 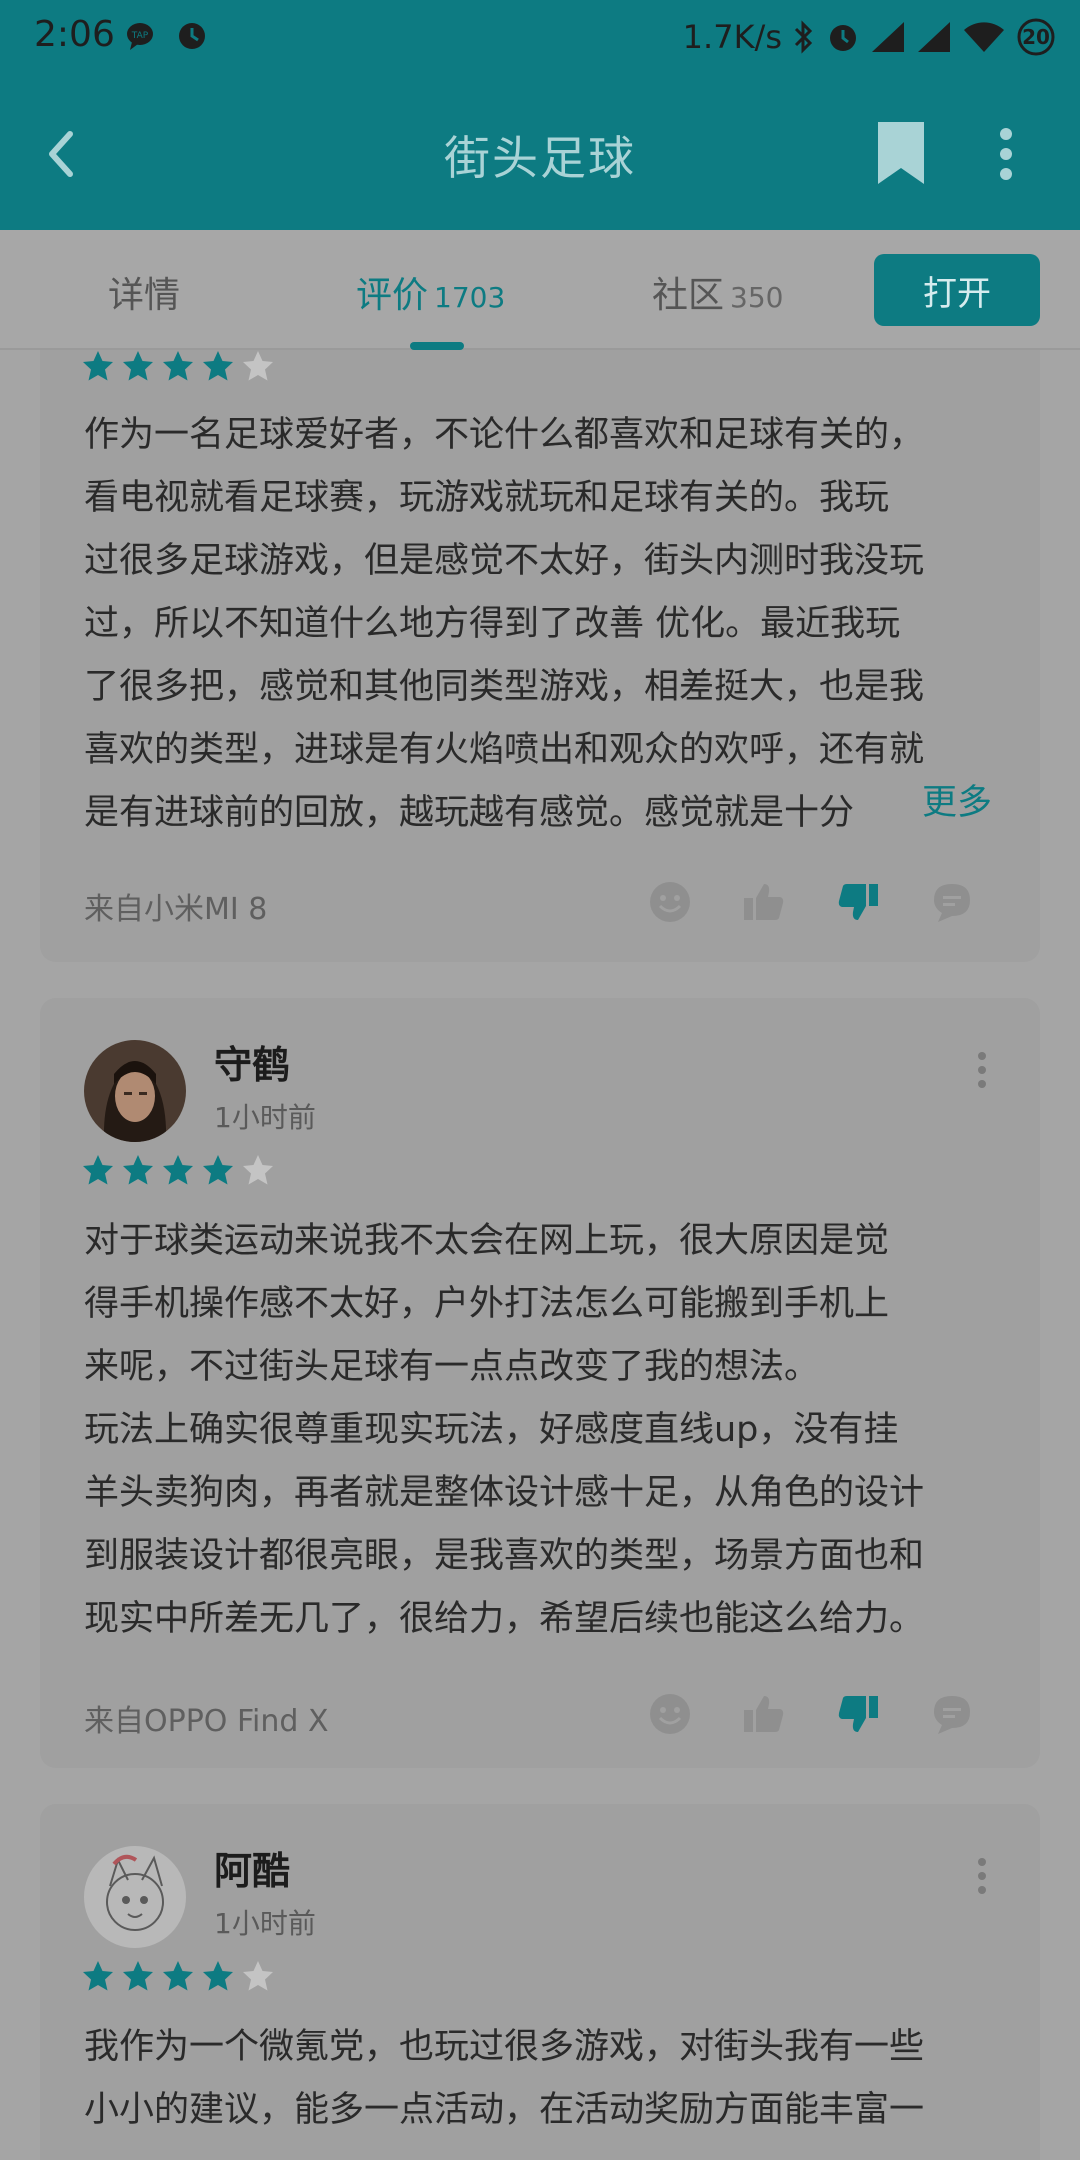 I want to click on tab-details: 详情, so click(x=144, y=292).